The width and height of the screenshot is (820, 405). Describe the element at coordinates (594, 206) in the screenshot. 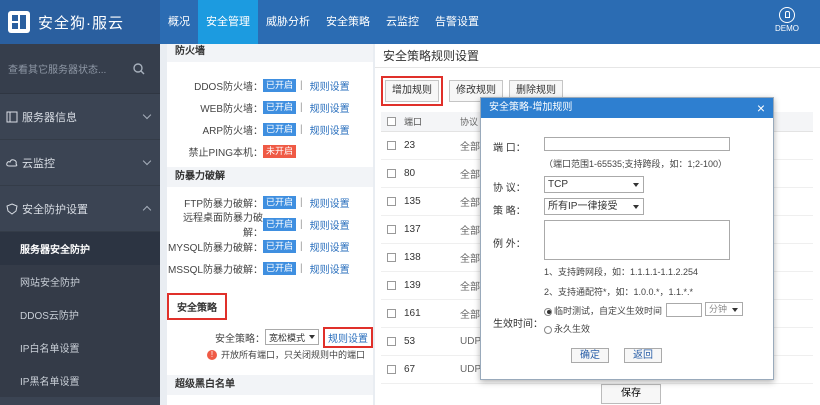

I see `policy-select: 所有IP一律接受` at that location.